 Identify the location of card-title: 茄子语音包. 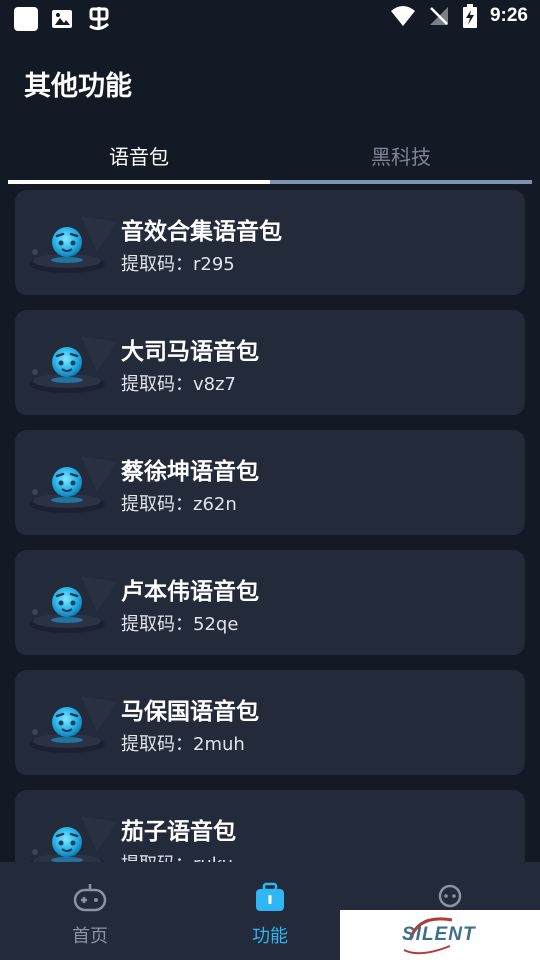
(178, 832).